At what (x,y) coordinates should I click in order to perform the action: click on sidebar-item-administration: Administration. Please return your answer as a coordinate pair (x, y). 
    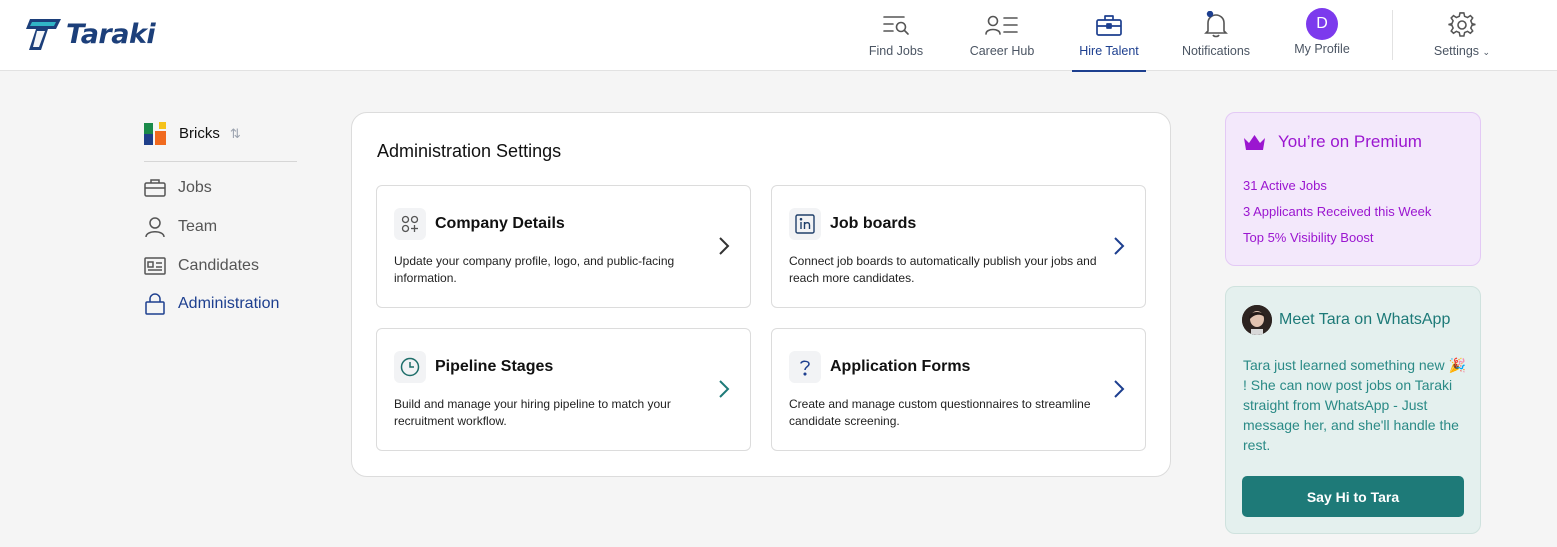
    Looking at the image, I should click on (211, 304).